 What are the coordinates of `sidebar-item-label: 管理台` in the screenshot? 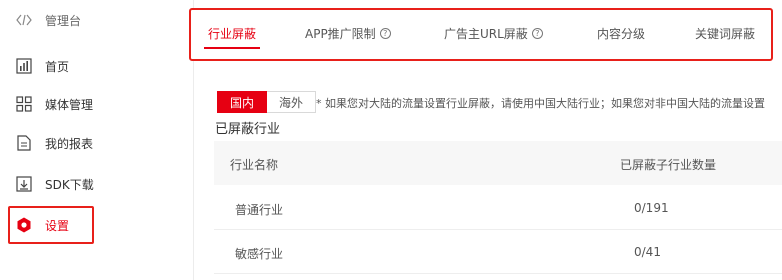 It's located at (63, 20).